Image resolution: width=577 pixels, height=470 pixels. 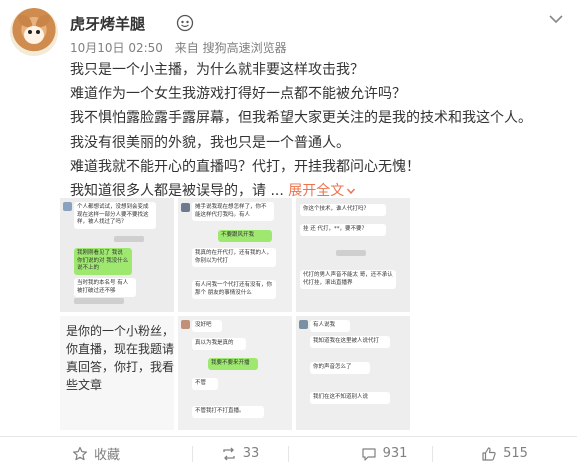 What do you see at coordinates (504, 453) in the screenshot?
I see `like-button: 515` at bounding box center [504, 453].